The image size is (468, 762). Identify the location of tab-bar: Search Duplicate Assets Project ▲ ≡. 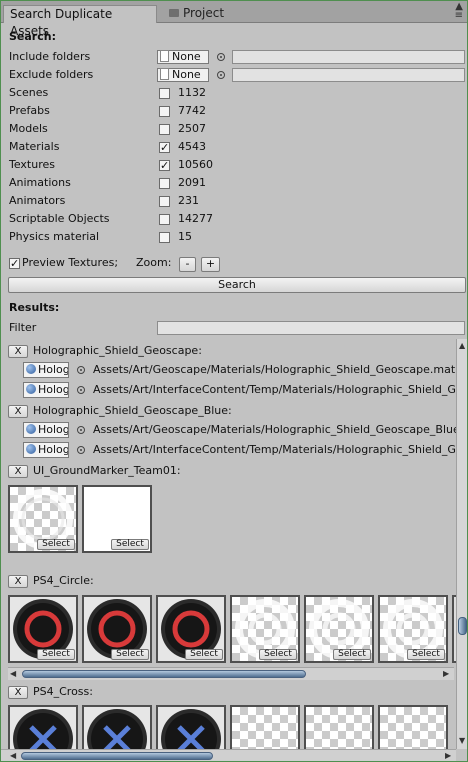
(234, 19).